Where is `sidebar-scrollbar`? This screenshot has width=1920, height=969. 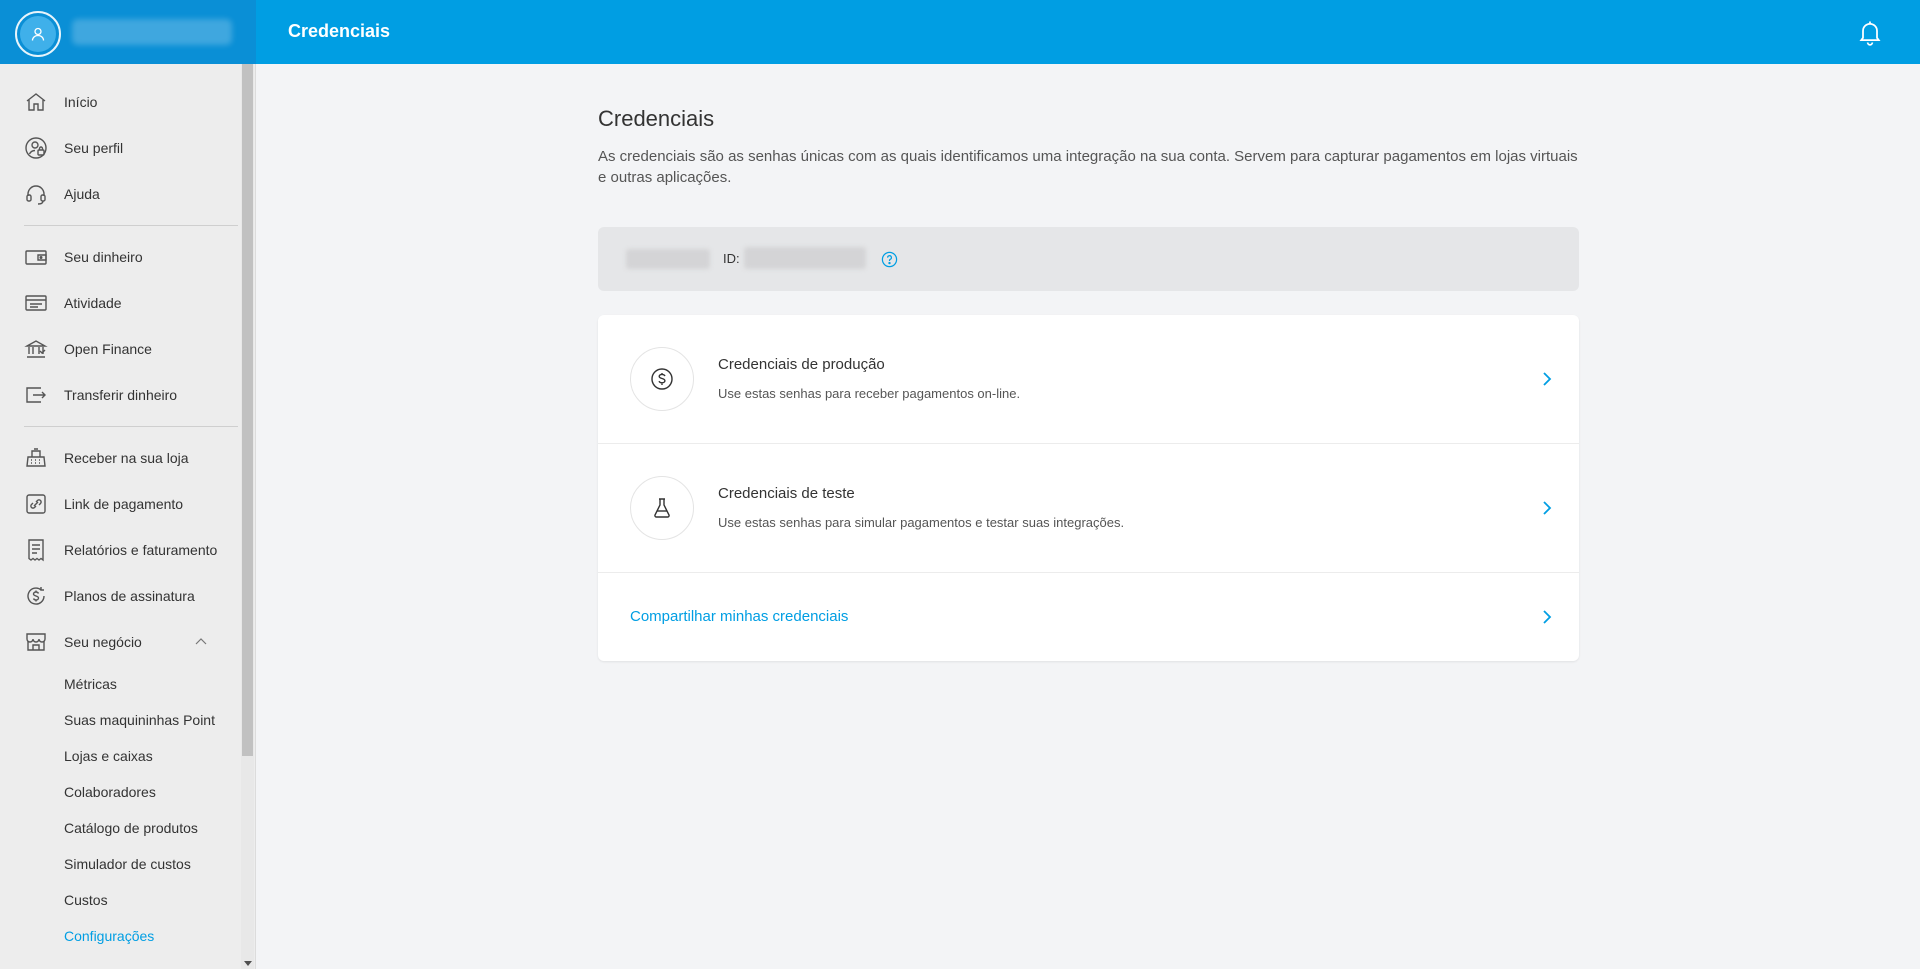
sidebar-scrollbar is located at coordinates (247, 516).